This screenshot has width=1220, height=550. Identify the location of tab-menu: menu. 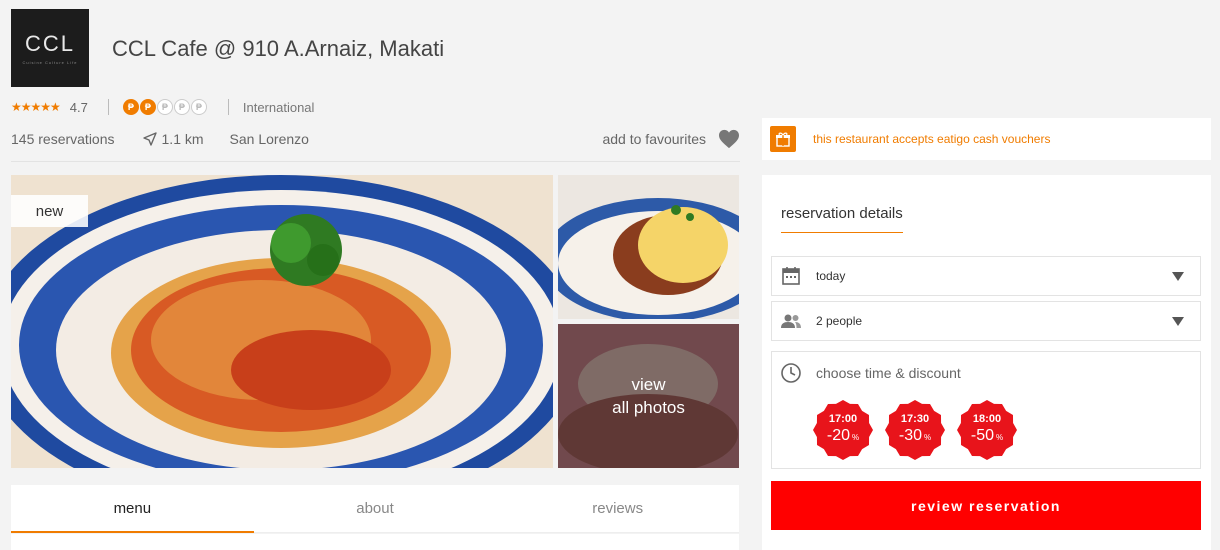
(132, 509).